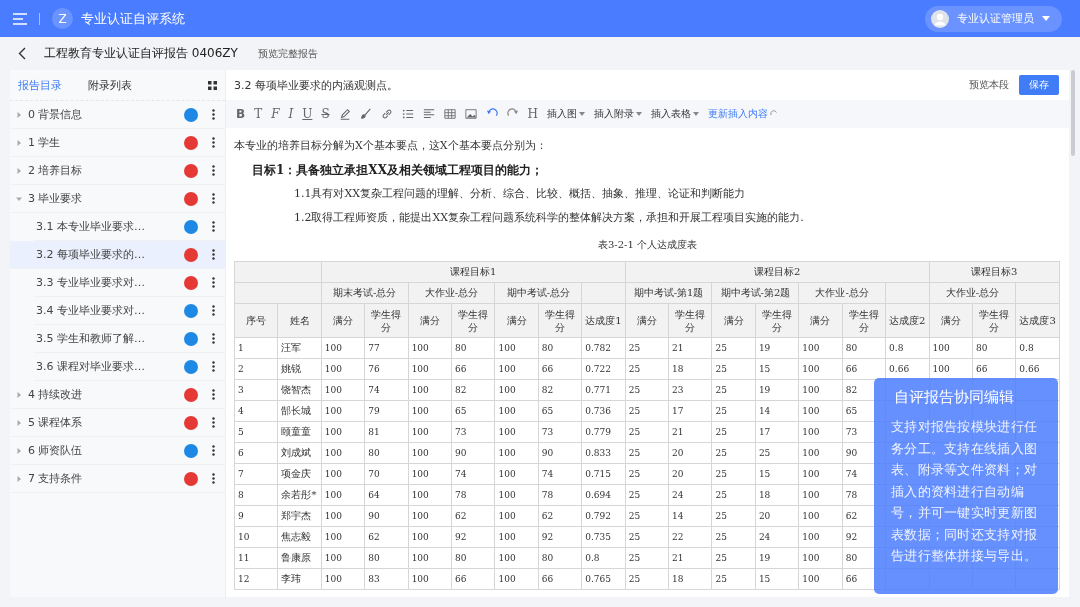  What do you see at coordinates (256, 320) in the screenshot?
I see `column-header: 序号` at bounding box center [256, 320].